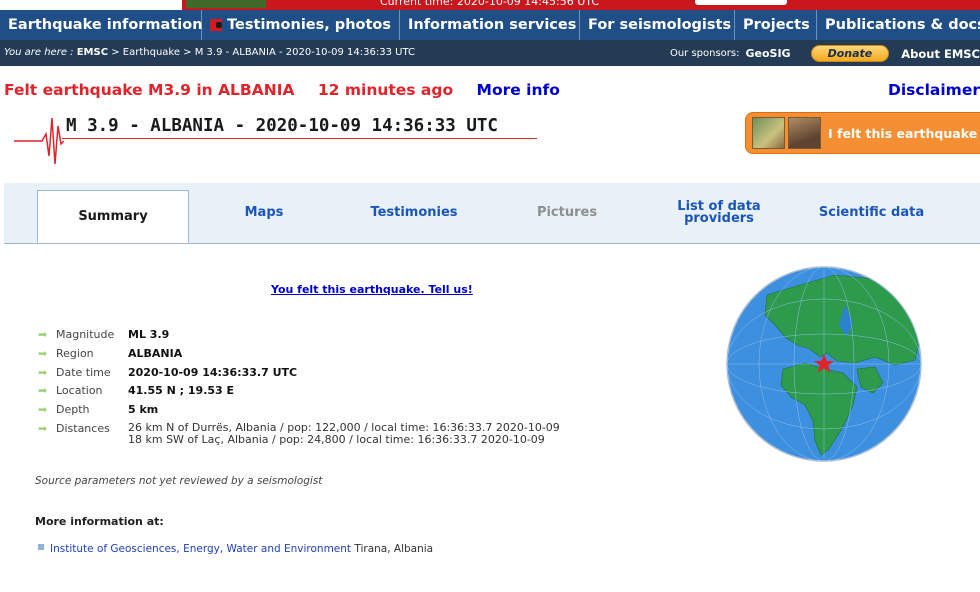  I want to click on seismogram-icon, so click(39, 141).